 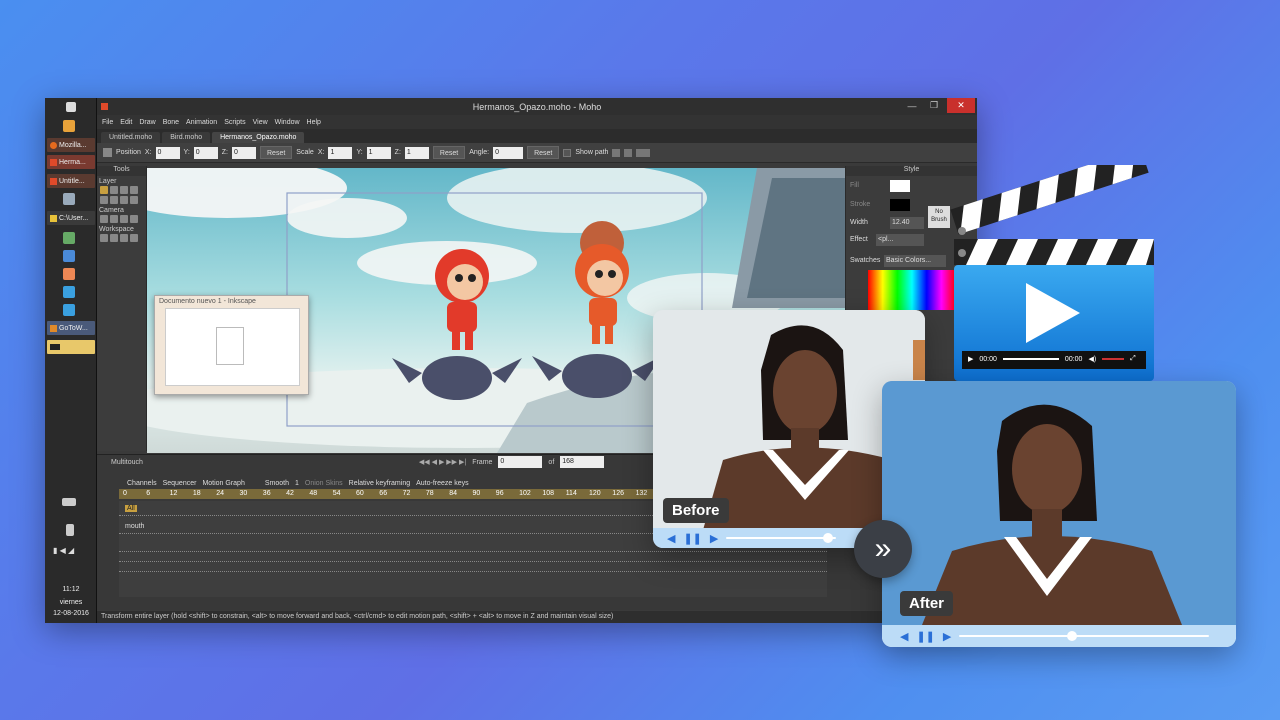 What do you see at coordinates (114, 219) in the screenshot?
I see `camera-zoom-icon` at bounding box center [114, 219].